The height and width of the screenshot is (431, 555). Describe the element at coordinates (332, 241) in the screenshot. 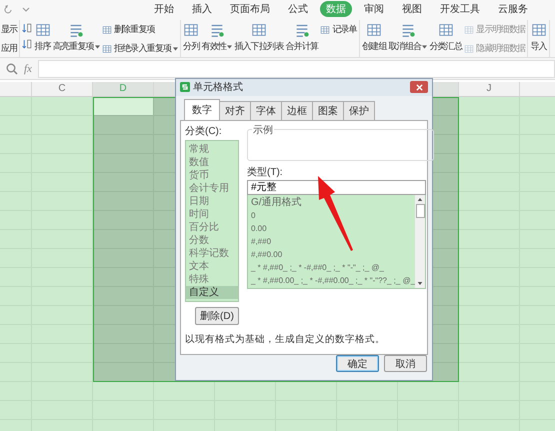

I see `type-option: #,##0` at that location.